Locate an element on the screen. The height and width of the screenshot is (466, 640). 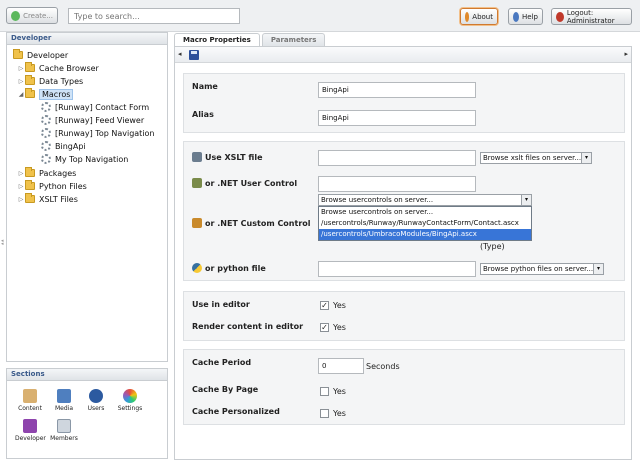
tree-item-python-files: ▷ Python Files is located at coordinates (52, 186).